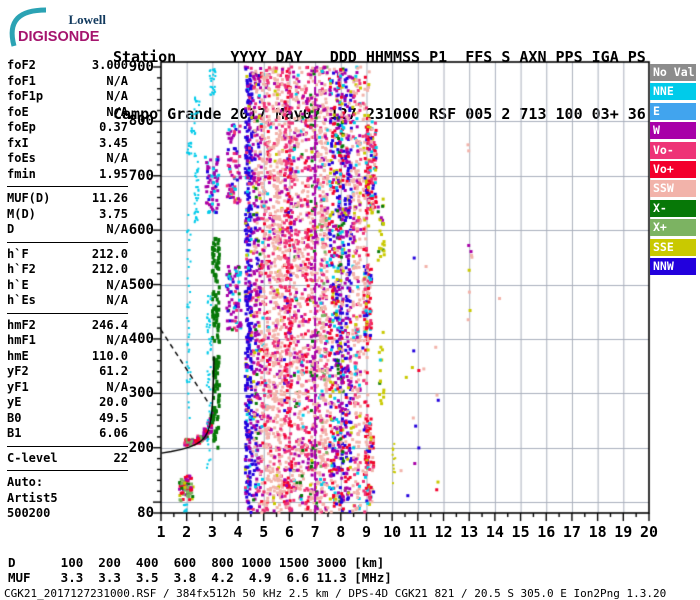 This screenshot has width=700, height=600. What do you see at coordinates (673, 208) in the screenshot?
I see `legend-item: X-` at bounding box center [673, 208].